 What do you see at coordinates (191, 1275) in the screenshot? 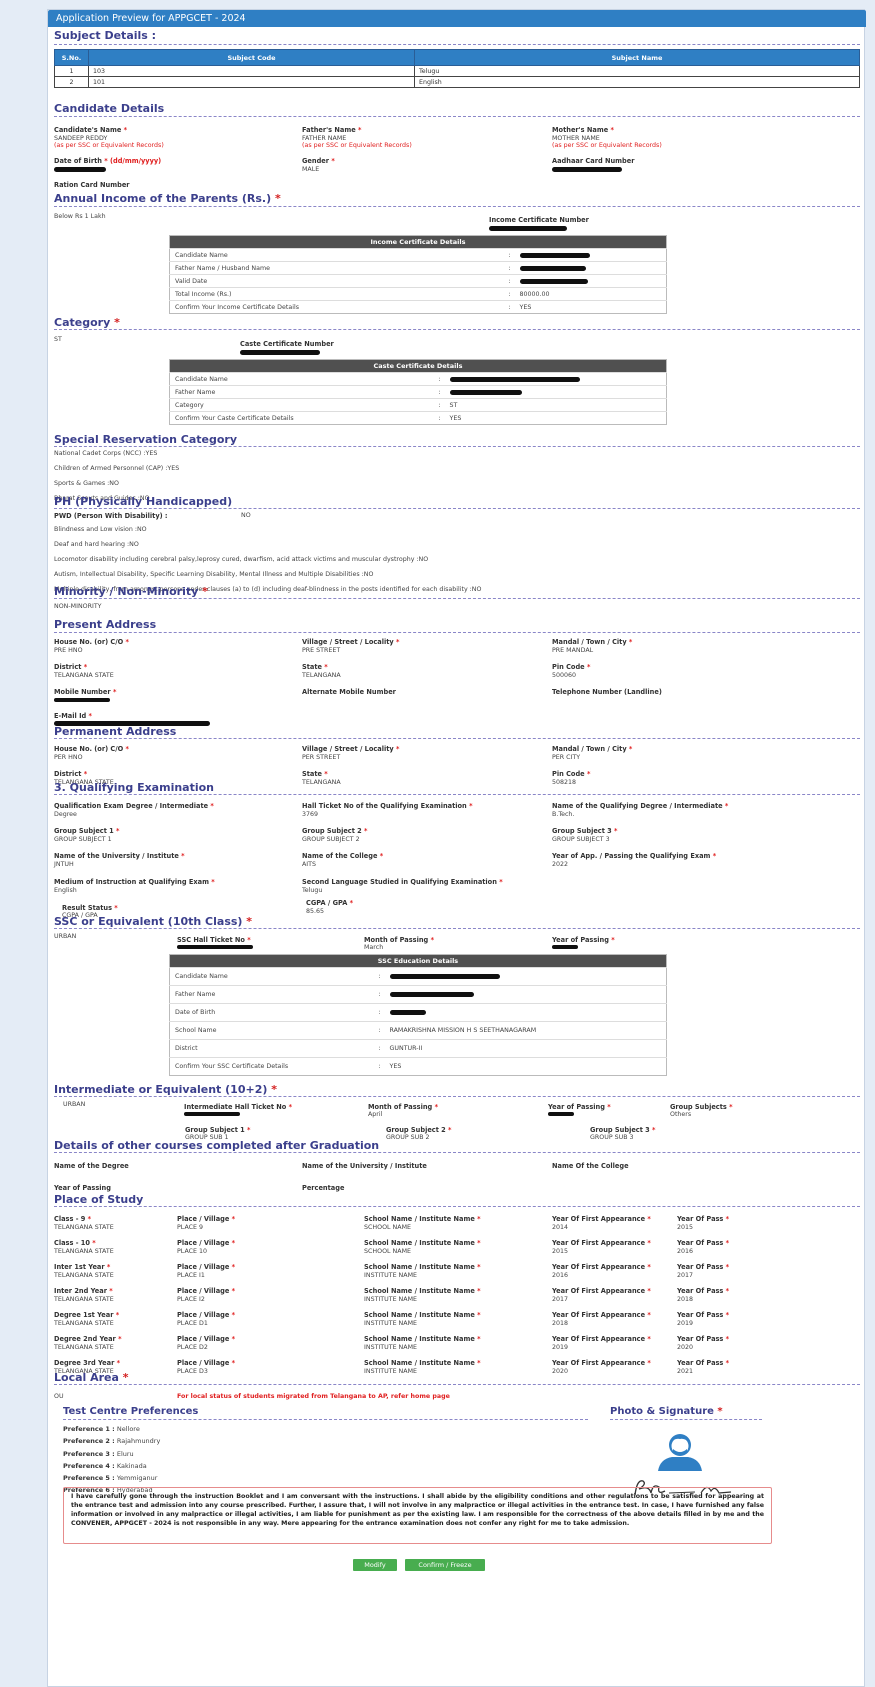
I see `place-place-value: PLACE I1` at bounding box center [191, 1275].